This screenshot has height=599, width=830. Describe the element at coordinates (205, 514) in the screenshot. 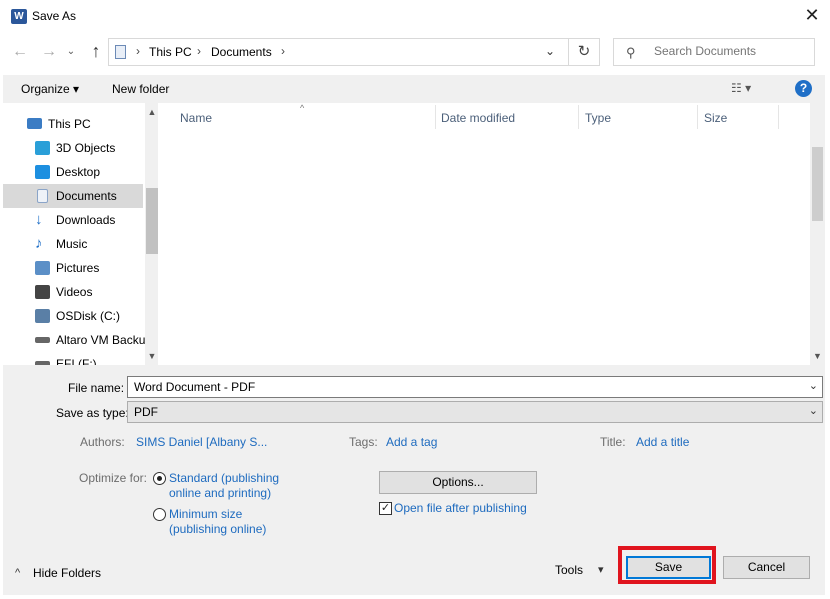

I see `optimize-minimum-label-line1: Minimum size` at that location.